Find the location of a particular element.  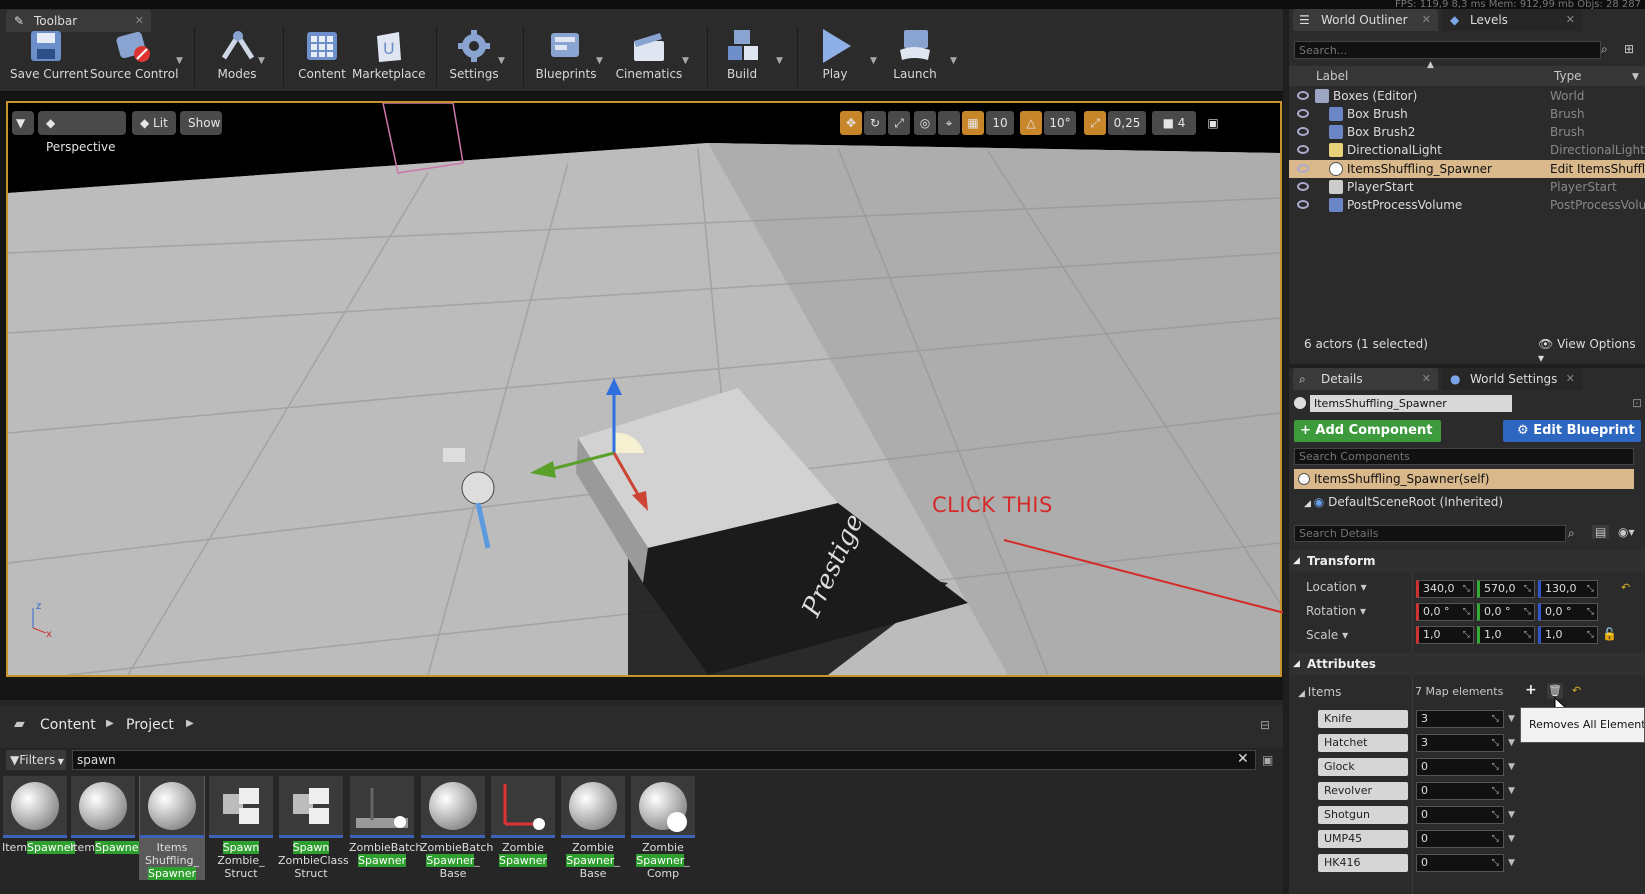

cinematics-button: Cinematics is located at coordinates (649, 58).